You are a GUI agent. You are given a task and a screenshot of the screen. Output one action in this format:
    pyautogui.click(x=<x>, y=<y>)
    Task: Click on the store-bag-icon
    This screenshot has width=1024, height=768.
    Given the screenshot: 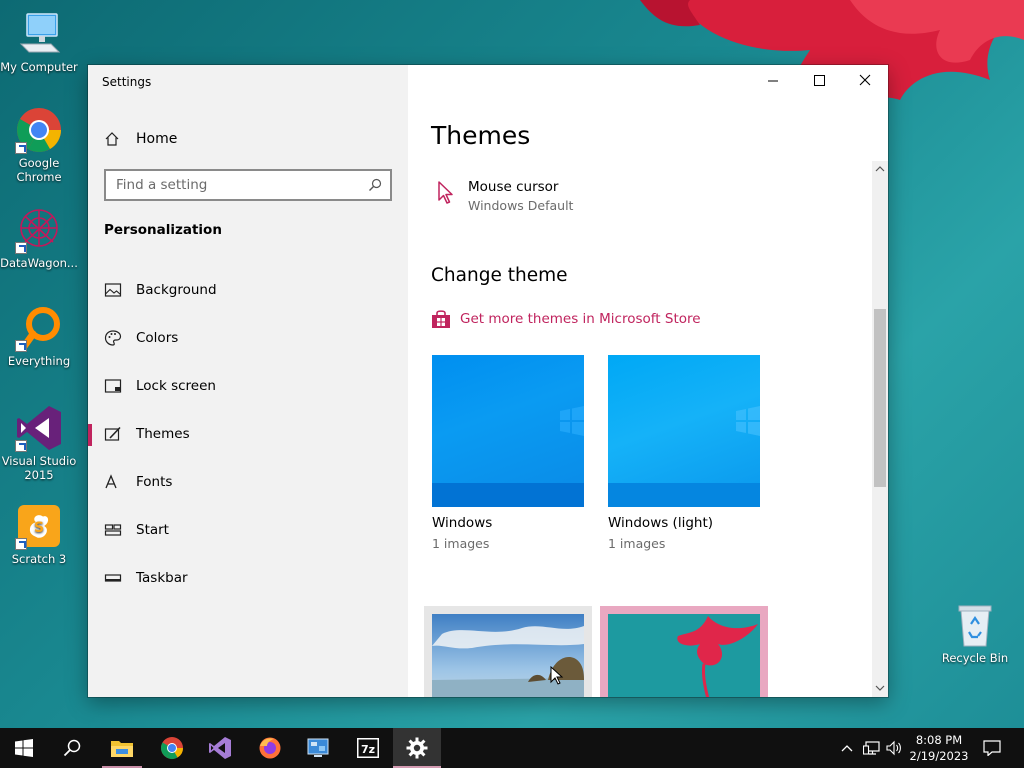 What is the action you would take?
    pyautogui.click(x=441, y=319)
    